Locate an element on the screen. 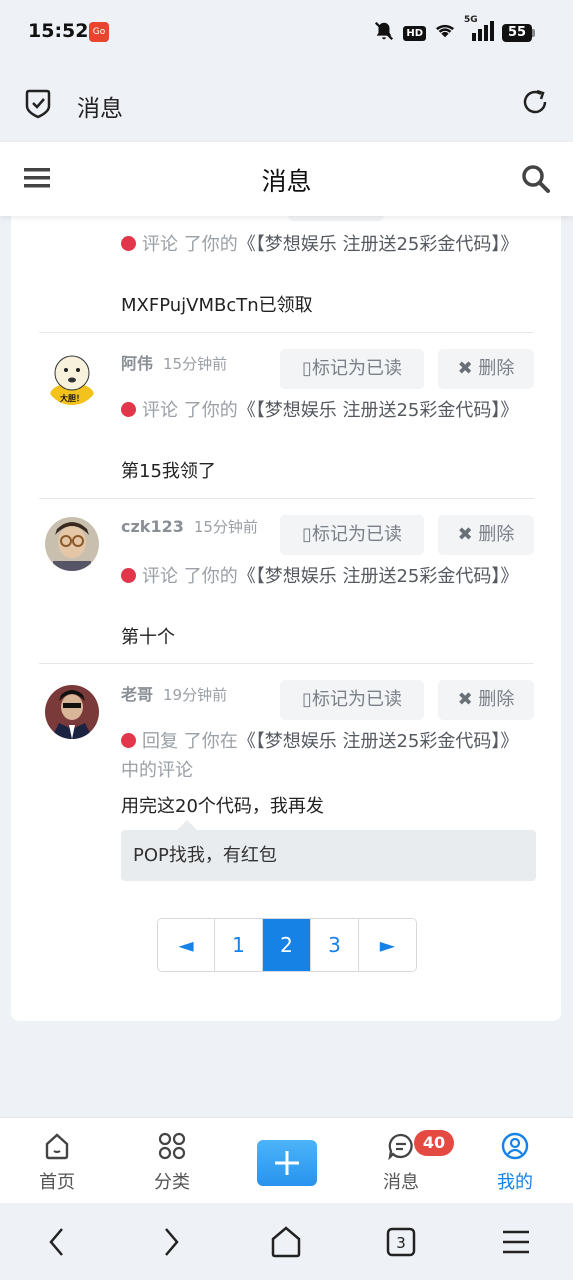  status-bar: 15:52 Go HD 5G 55 is located at coordinates (286, 32).